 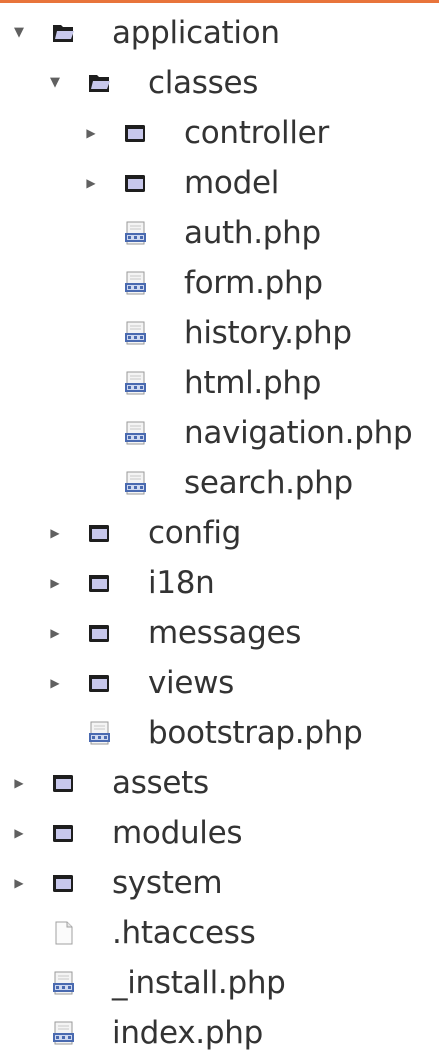 What do you see at coordinates (268, 333) in the screenshot?
I see `tree-item-label: history.php` at bounding box center [268, 333].